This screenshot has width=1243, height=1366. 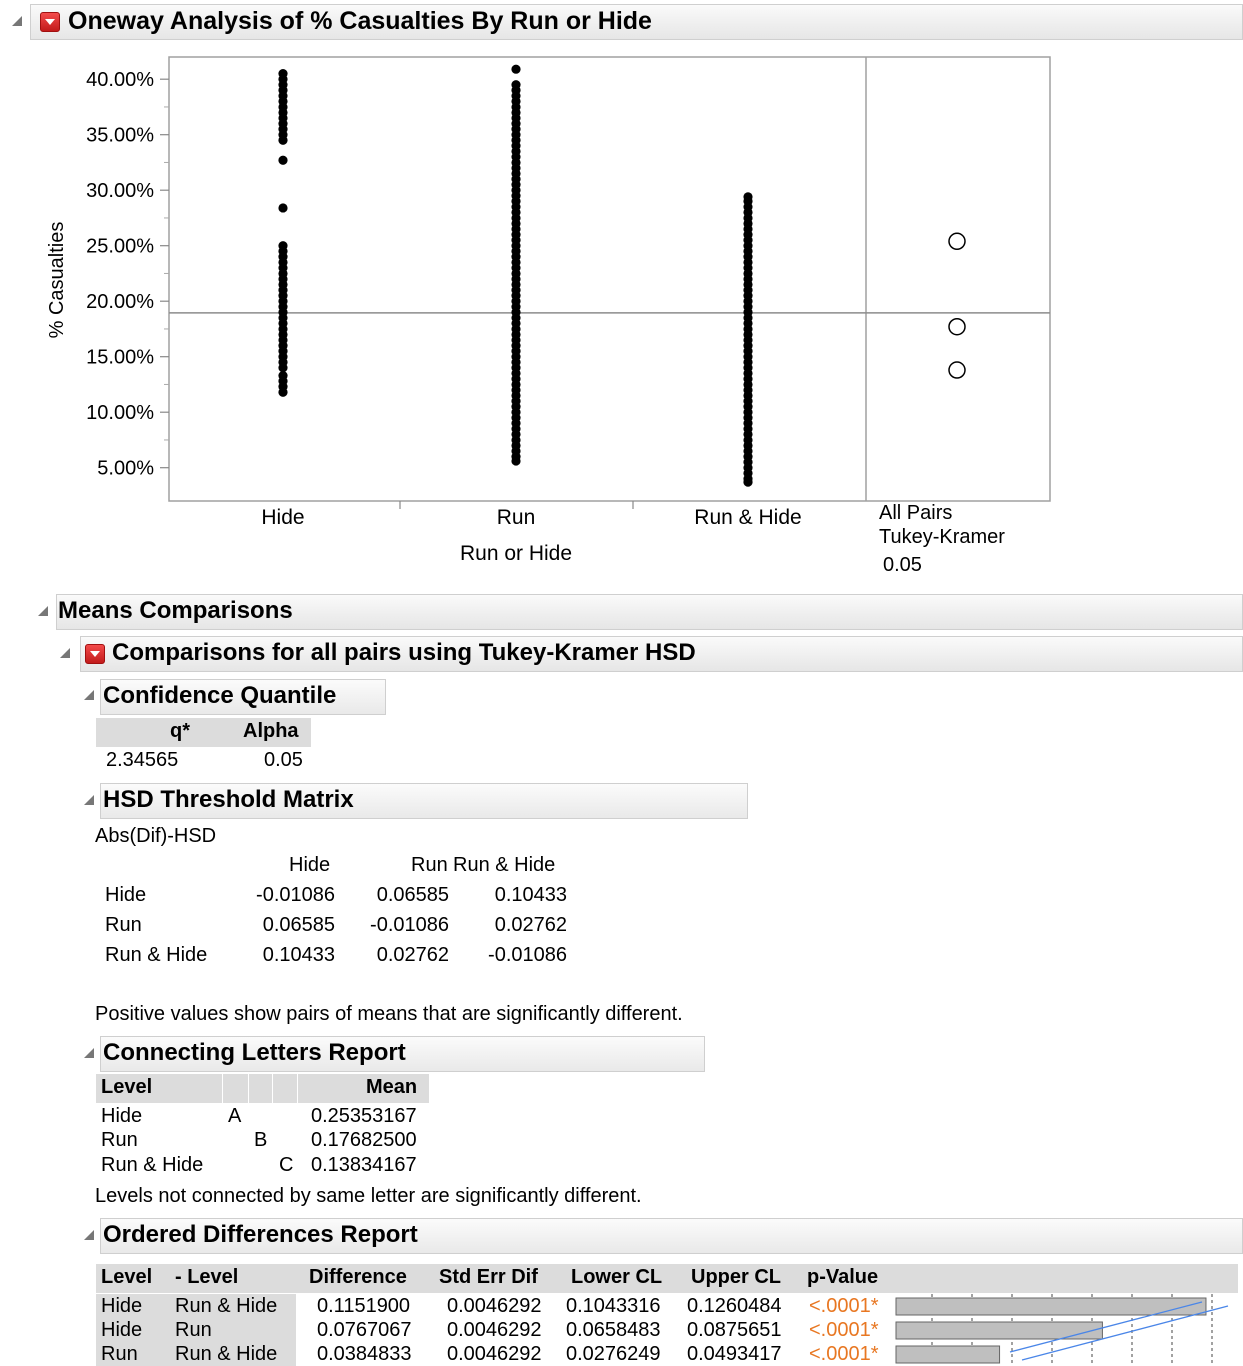 What do you see at coordinates (617, 1277) in the screenshot?
I see `od-header: Lower CL` at bounding box center [617, 1277].